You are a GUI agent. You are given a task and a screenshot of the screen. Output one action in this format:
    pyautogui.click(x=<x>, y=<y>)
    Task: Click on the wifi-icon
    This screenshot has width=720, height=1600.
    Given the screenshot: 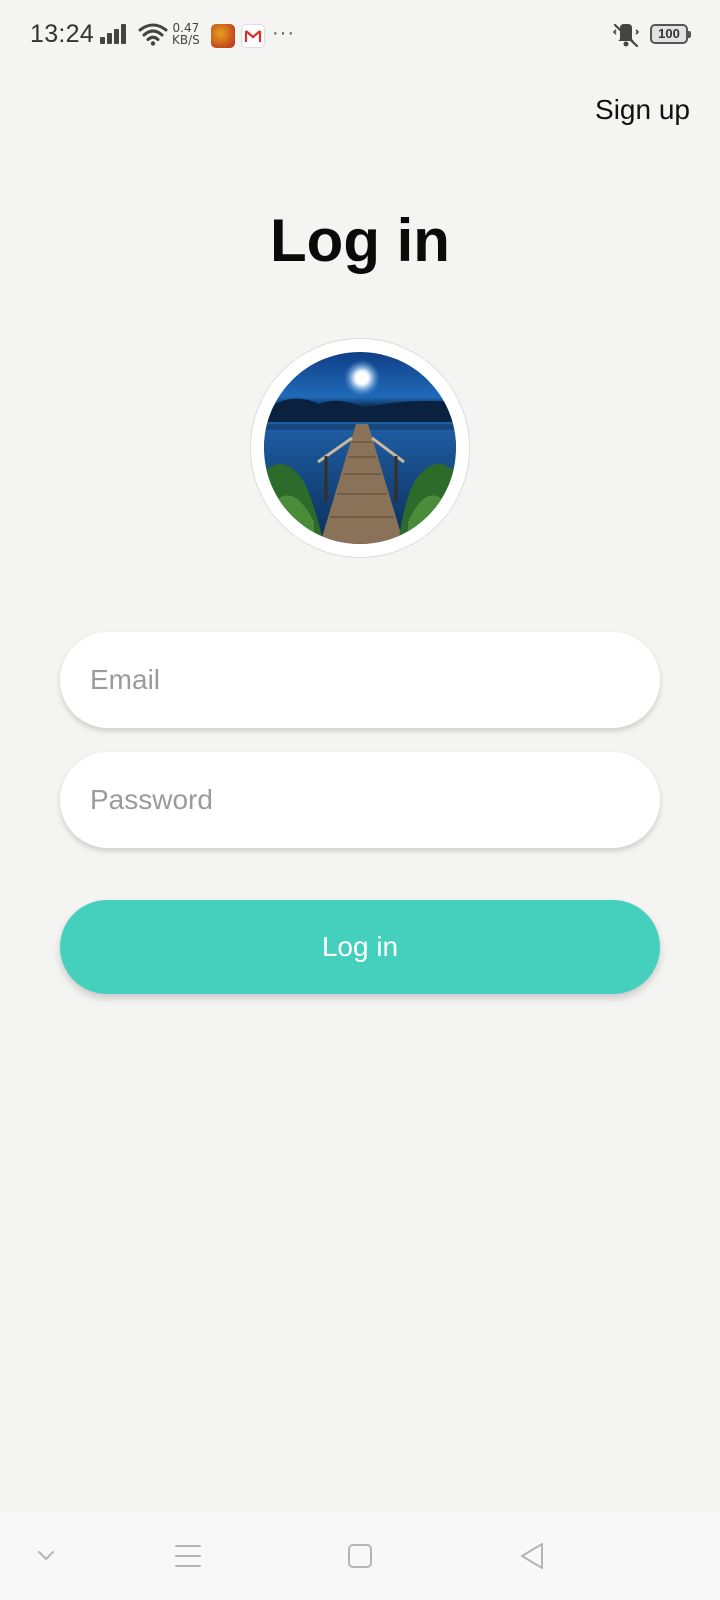 What is the action you would take?
    pyautogui.click(x=153, y=36)
    